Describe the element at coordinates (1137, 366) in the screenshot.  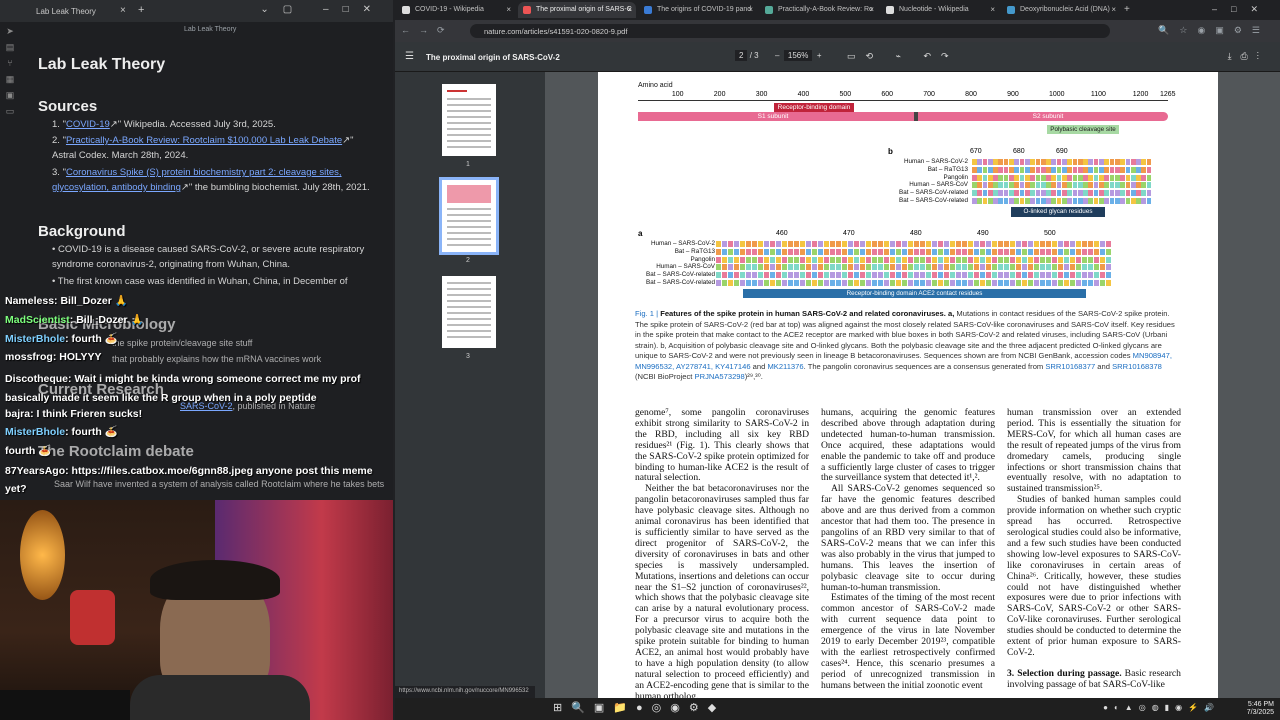
I see `caption-link: SRR10168378` at that location.